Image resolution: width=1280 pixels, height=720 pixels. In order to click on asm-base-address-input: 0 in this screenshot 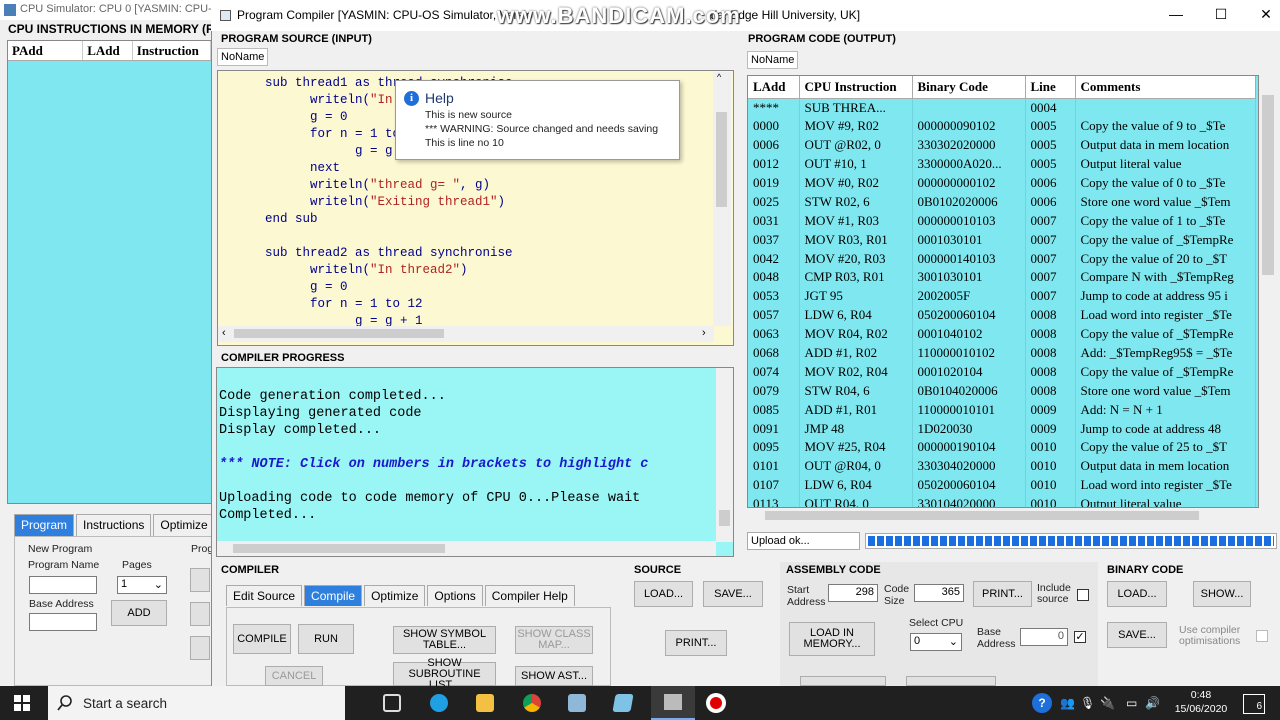, I will do `click(1044, 637)`.